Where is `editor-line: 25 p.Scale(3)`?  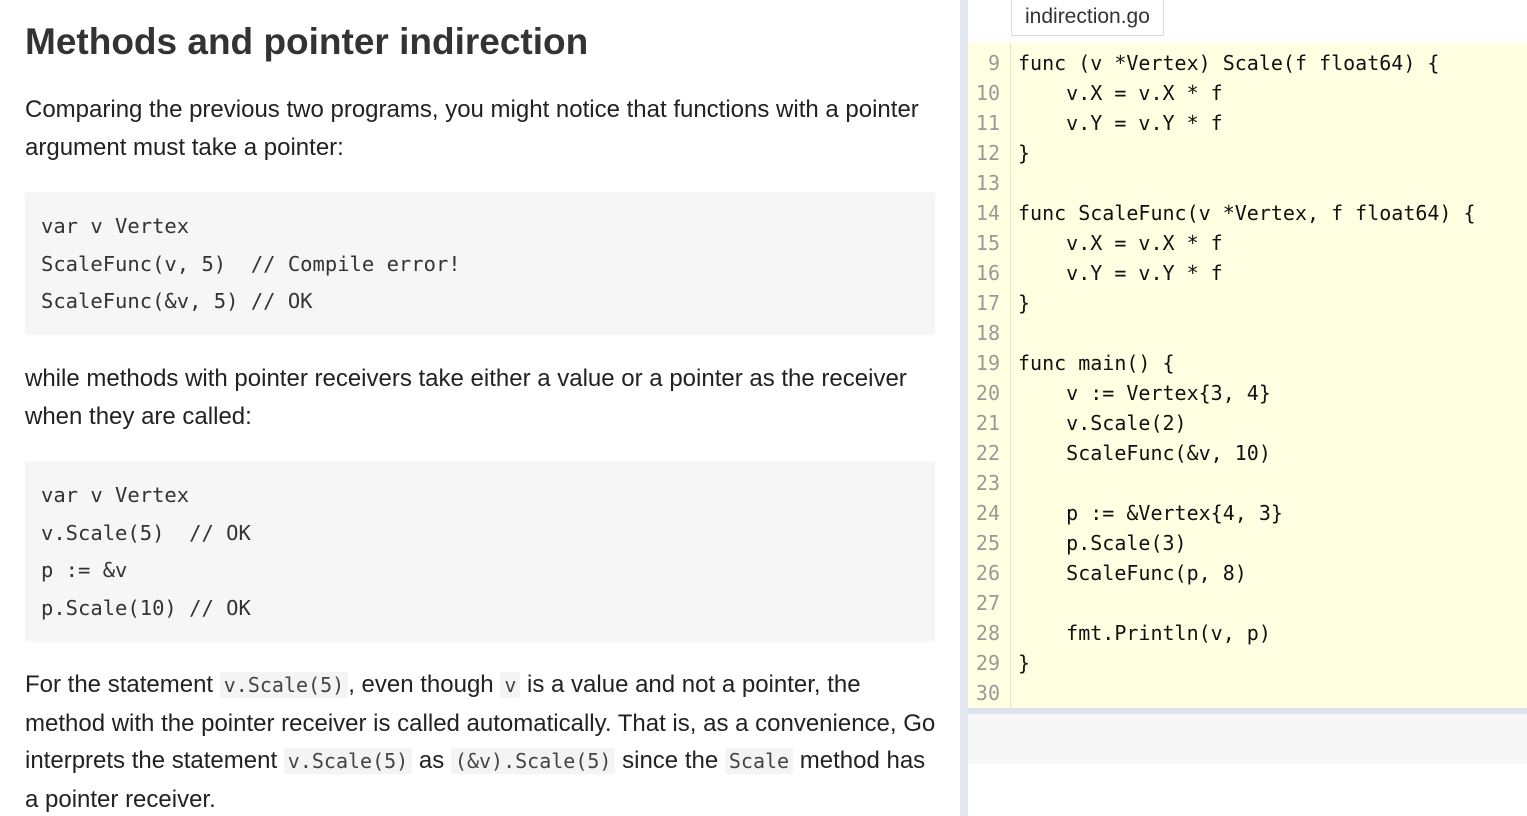 editor-line: 25 p.Scale(3) is located at coordinates (1247, 543).